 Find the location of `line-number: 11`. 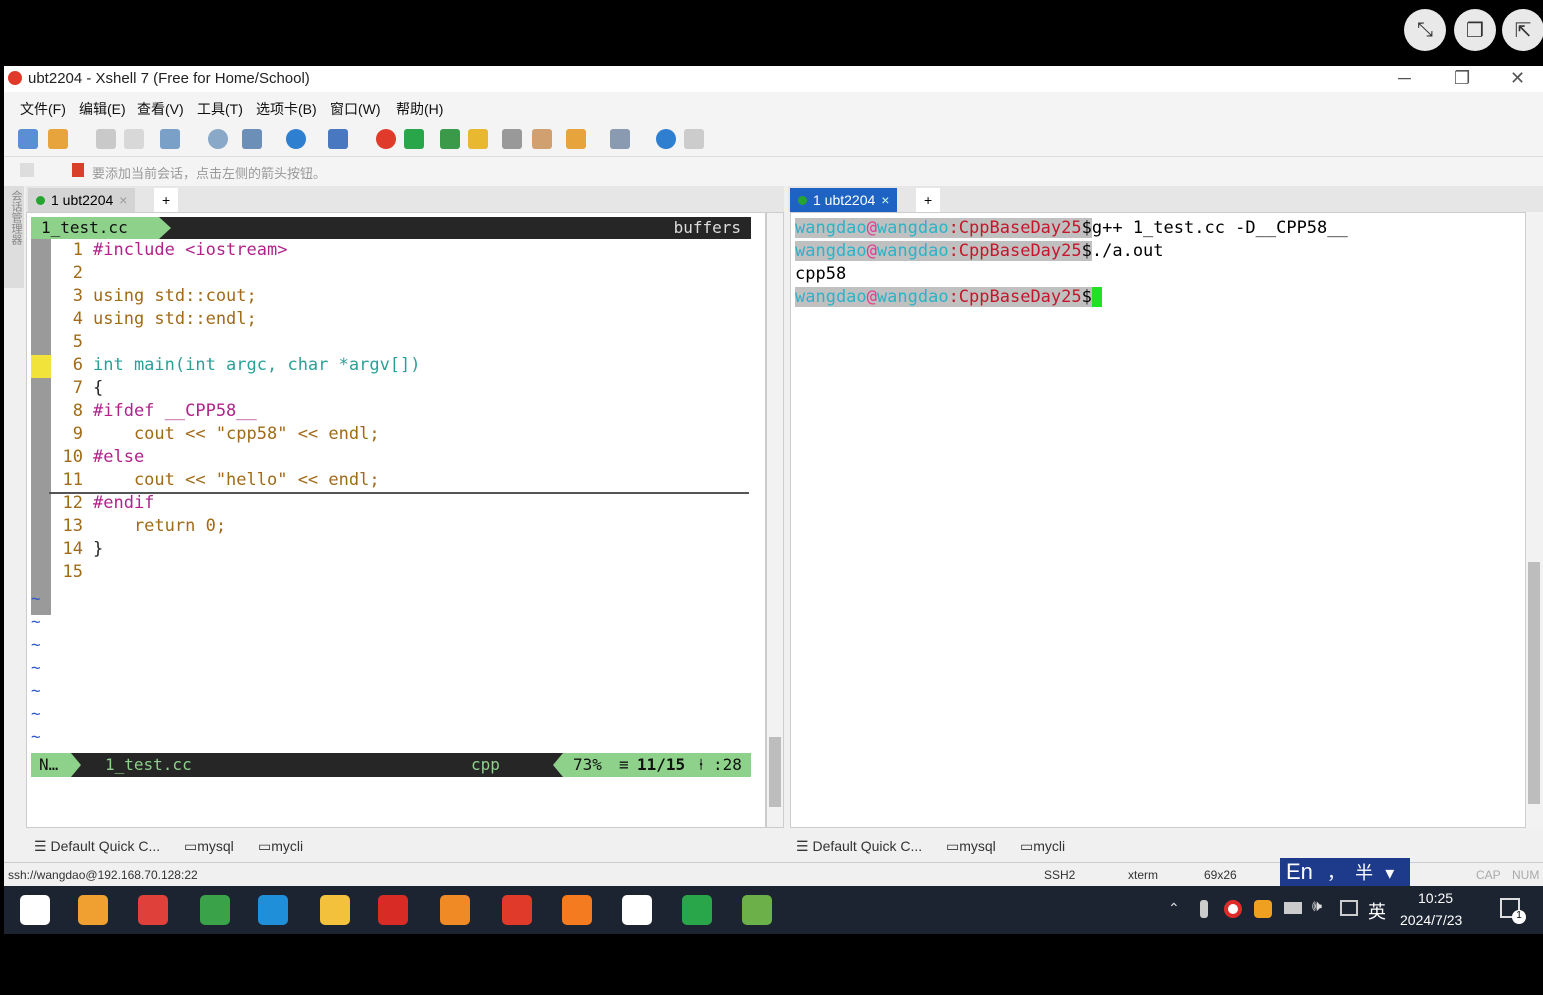

line-number: 11 is located at coordinates (72, 480).